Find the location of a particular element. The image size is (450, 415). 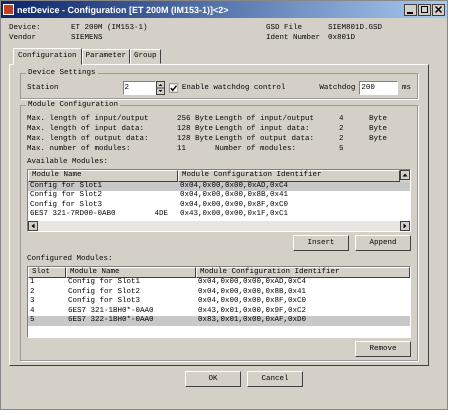

horizontal-scrollbar is located at coordinates (219, 225).